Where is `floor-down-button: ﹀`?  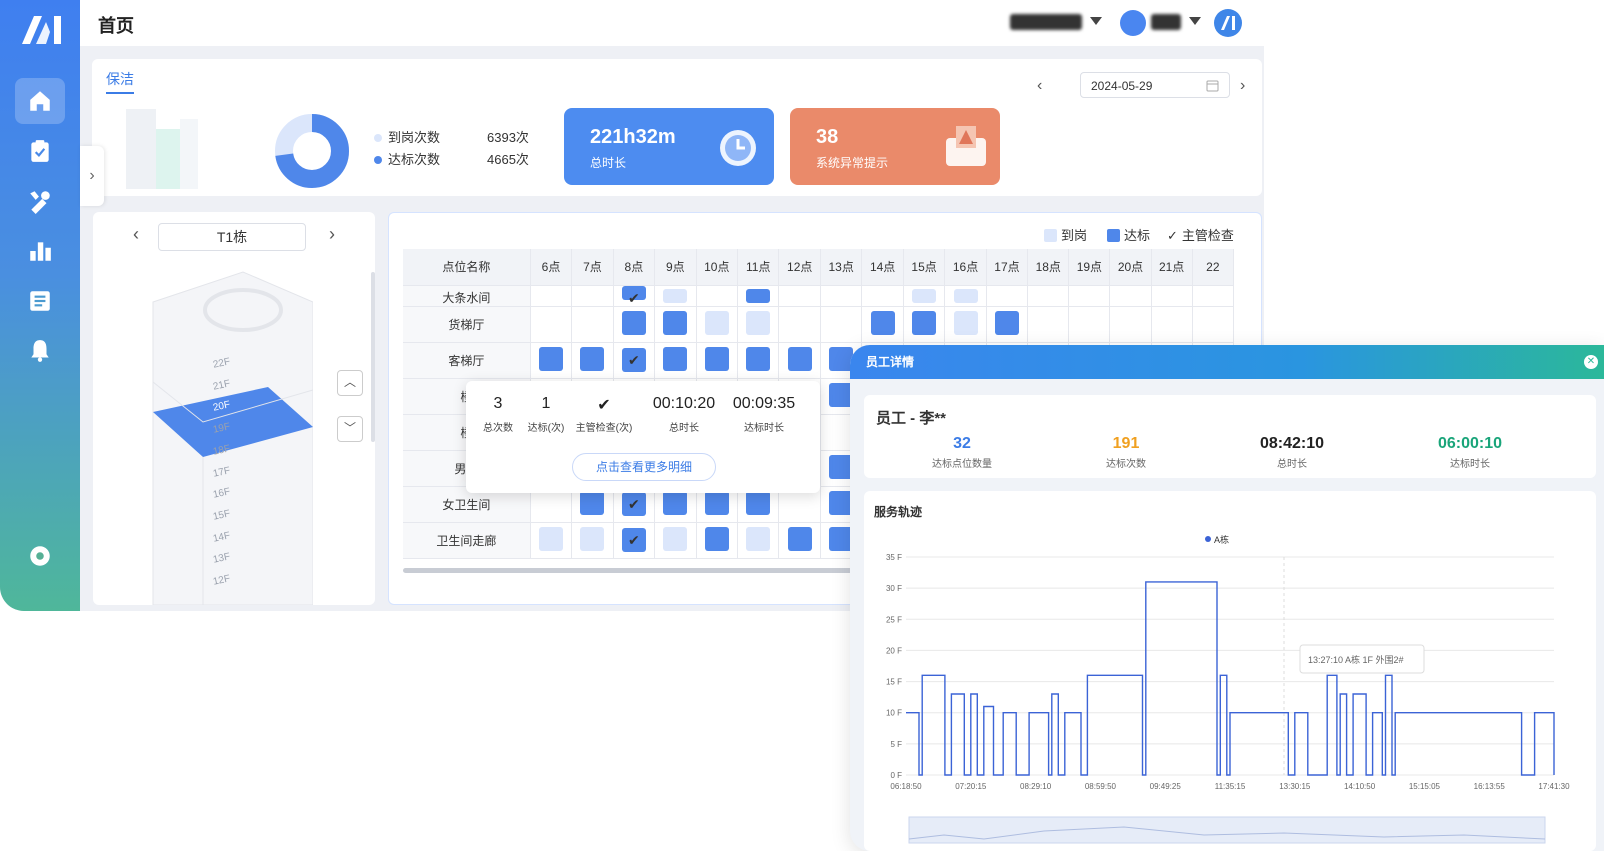
floor-down-button: ﹀ is located at coordinates (350, 429).